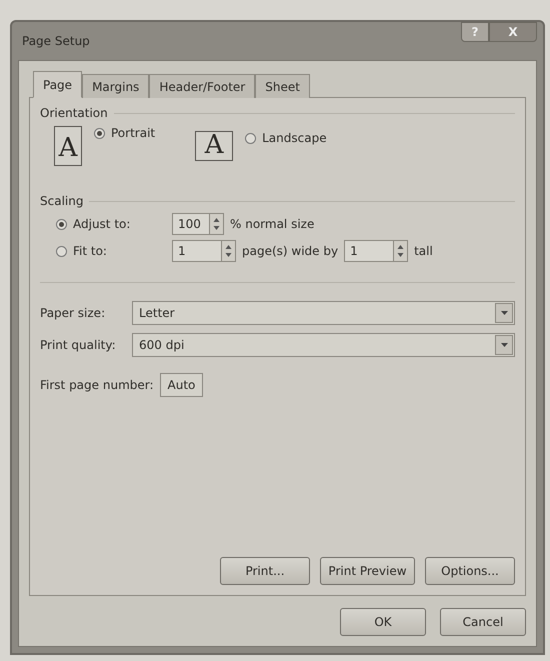 Image resolution: width=550 pixels, height=661 pixels. What do you see at coordinates (323, 313) in the screenshot?
I see `paper-size-dropdown: Letter` at bounding box center [323, 313].